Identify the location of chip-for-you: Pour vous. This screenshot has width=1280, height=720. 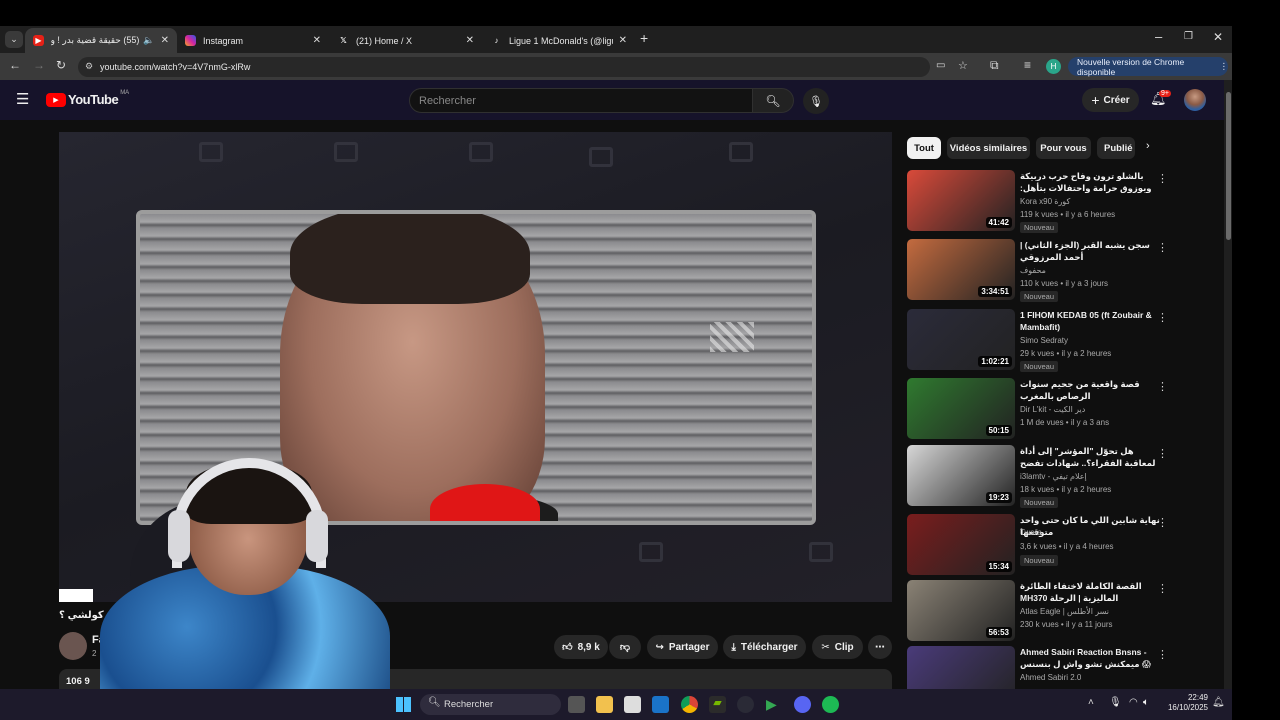
(1063, 148).